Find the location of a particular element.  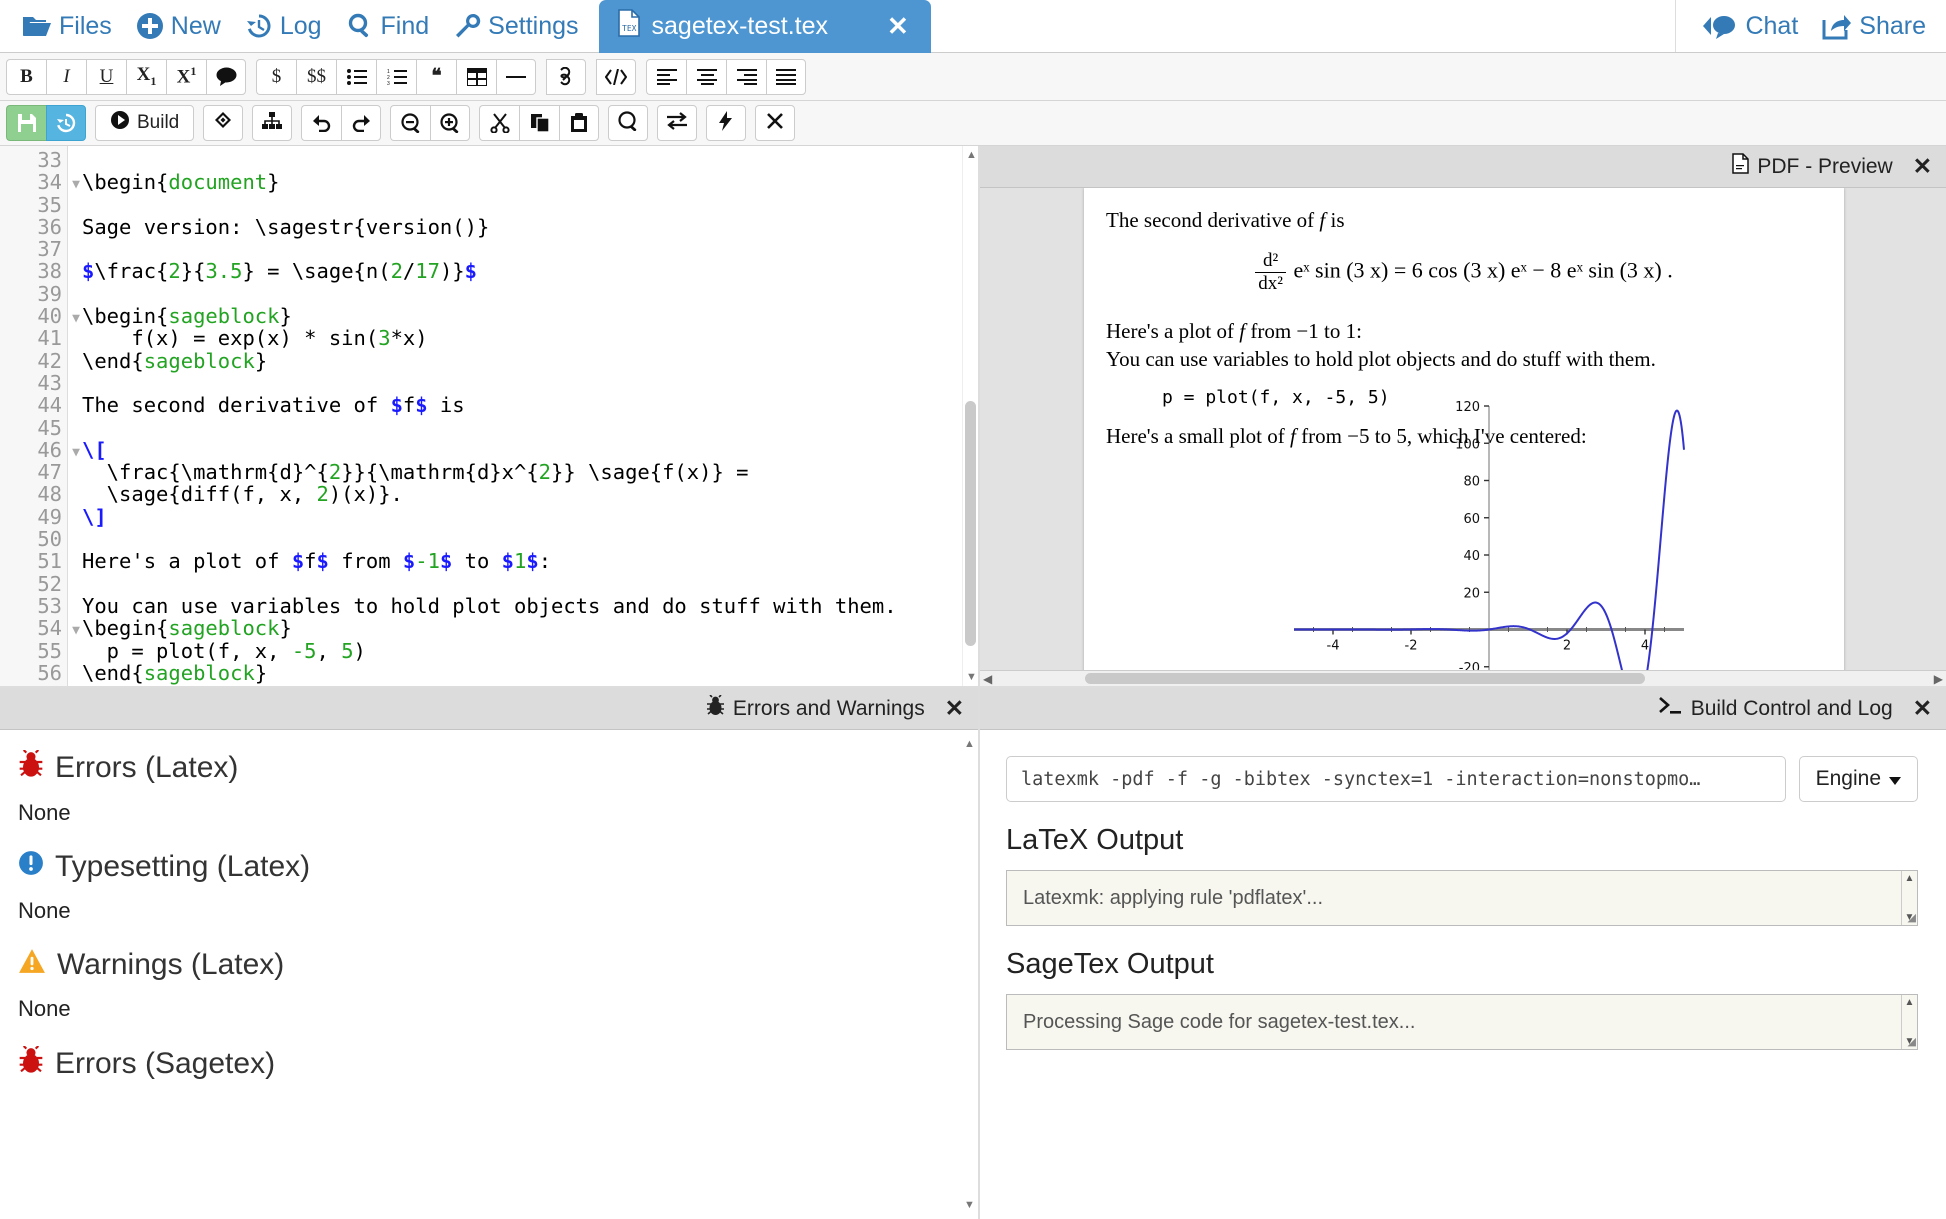

errors-scroll-down-arrow: ▼ is located at coordinates (969, 1205).